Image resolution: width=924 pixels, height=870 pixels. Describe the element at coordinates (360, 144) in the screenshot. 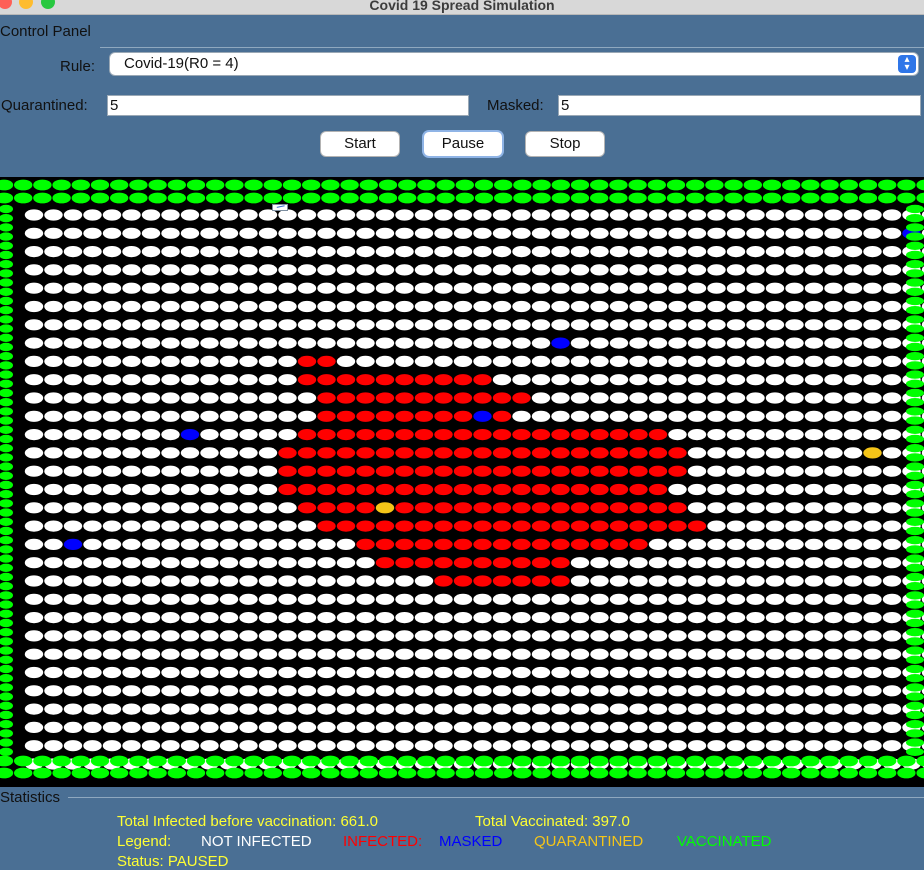

I see `start-button: Start` at that location.